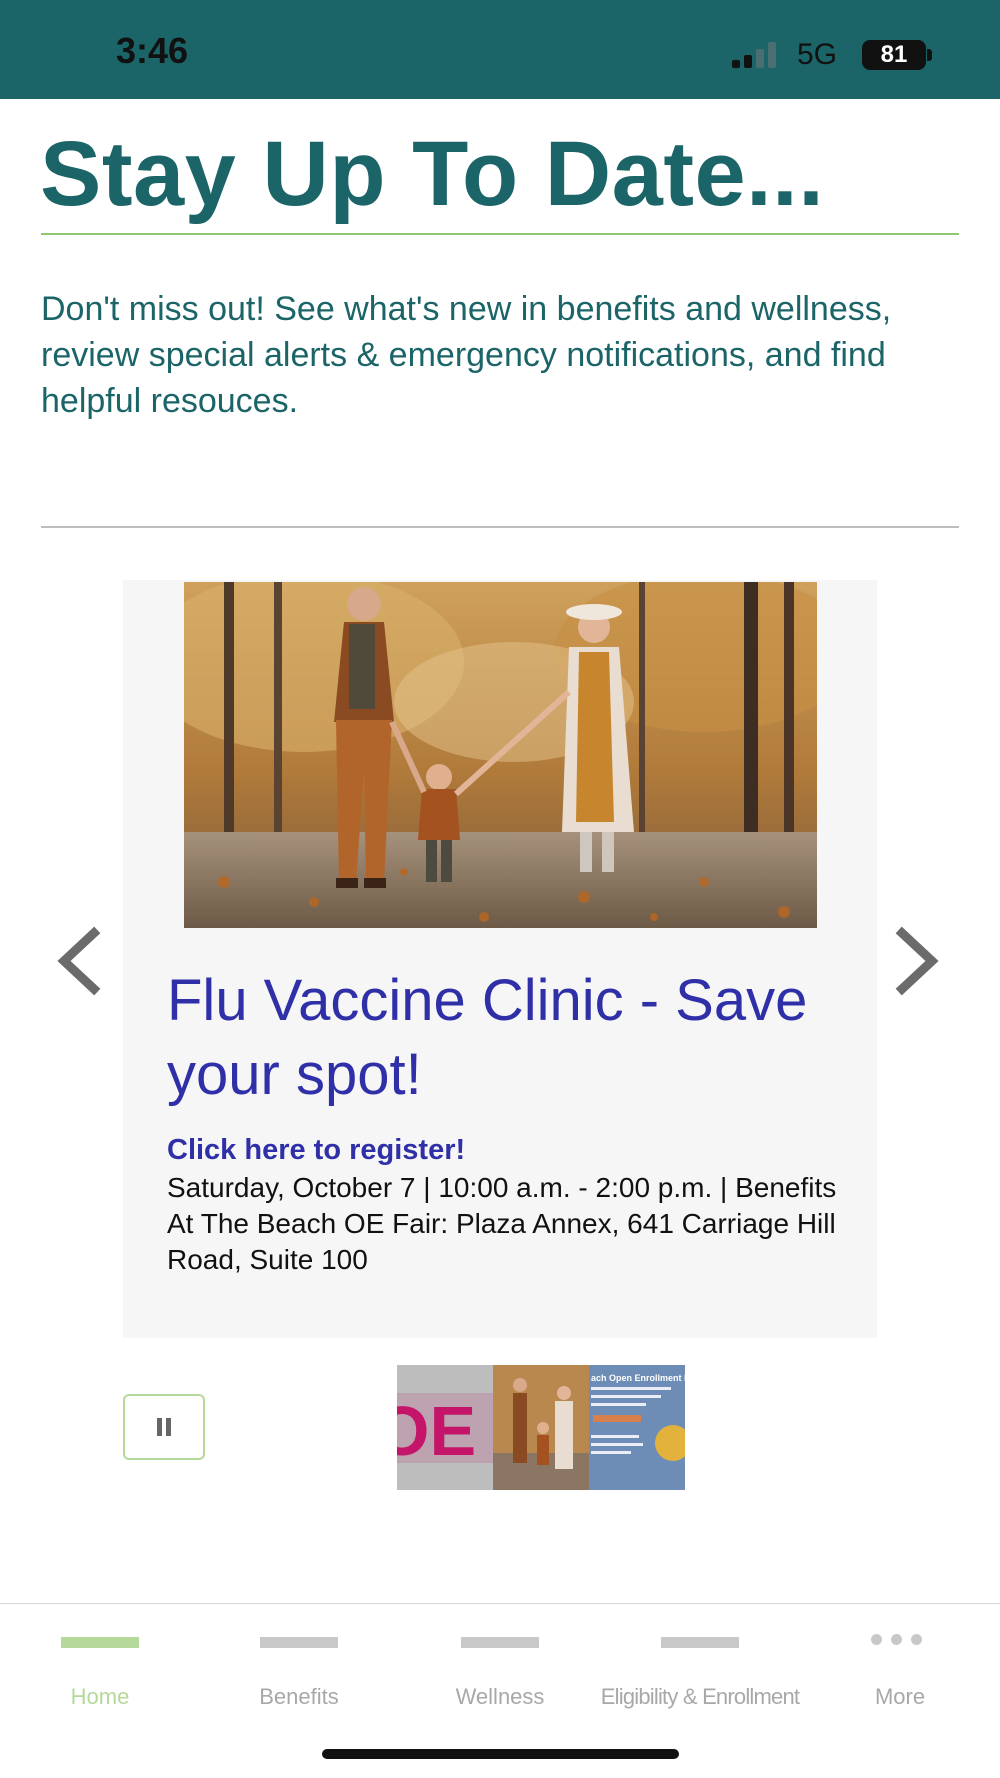  Describe the element at coordinates (164, 1427) in the screenshot. I see `pause-button` at that location.